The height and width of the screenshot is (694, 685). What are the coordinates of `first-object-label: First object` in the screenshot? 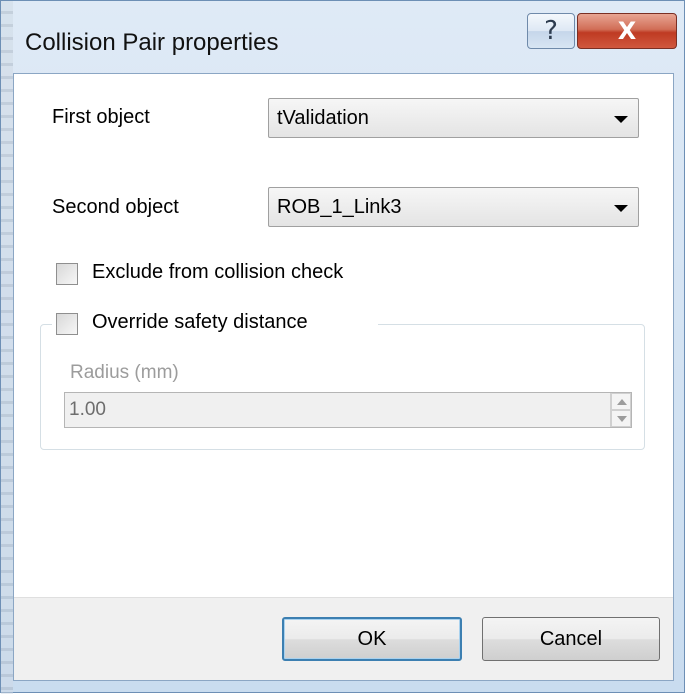 It's located at (101, 117).